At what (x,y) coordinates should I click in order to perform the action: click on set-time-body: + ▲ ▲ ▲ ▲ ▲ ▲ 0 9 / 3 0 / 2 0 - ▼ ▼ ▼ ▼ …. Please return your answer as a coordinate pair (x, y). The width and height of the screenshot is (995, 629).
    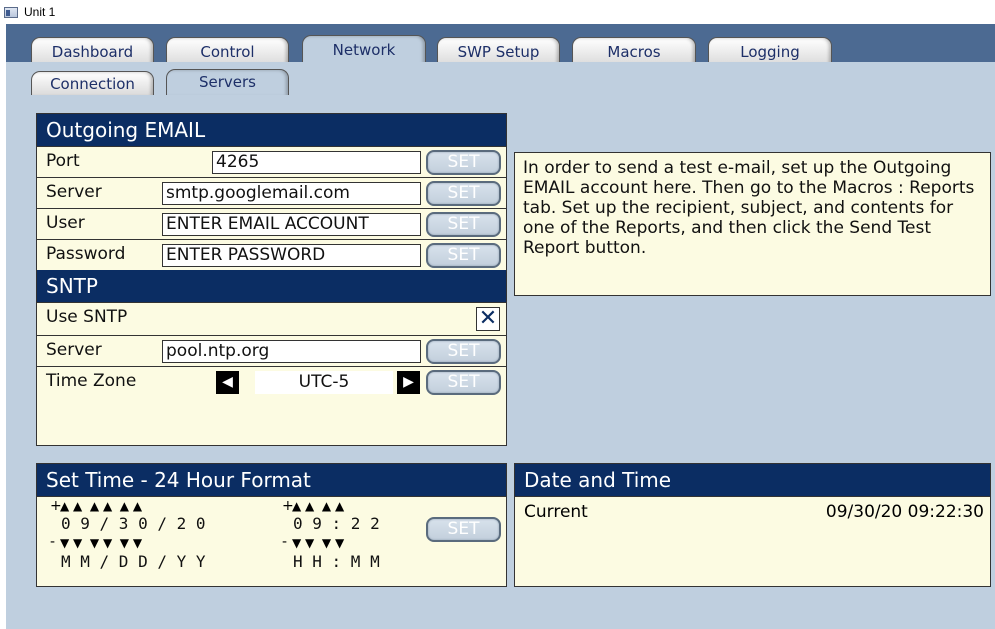
    Looking at the image, I should click on (271, 541).